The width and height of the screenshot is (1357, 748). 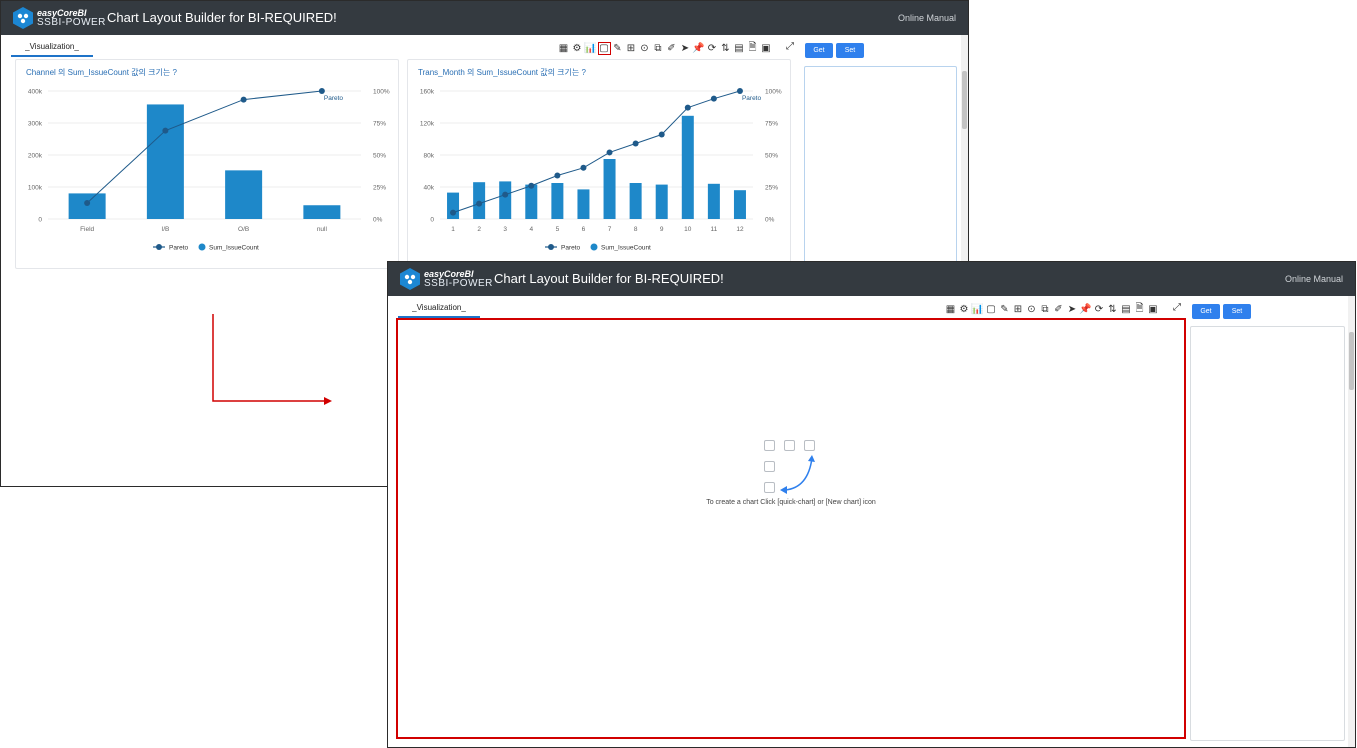 What do you see at coordinates (558, 229) in the screenshot?
I see `x-tick-label: 5` at bounding box center [558, 229].